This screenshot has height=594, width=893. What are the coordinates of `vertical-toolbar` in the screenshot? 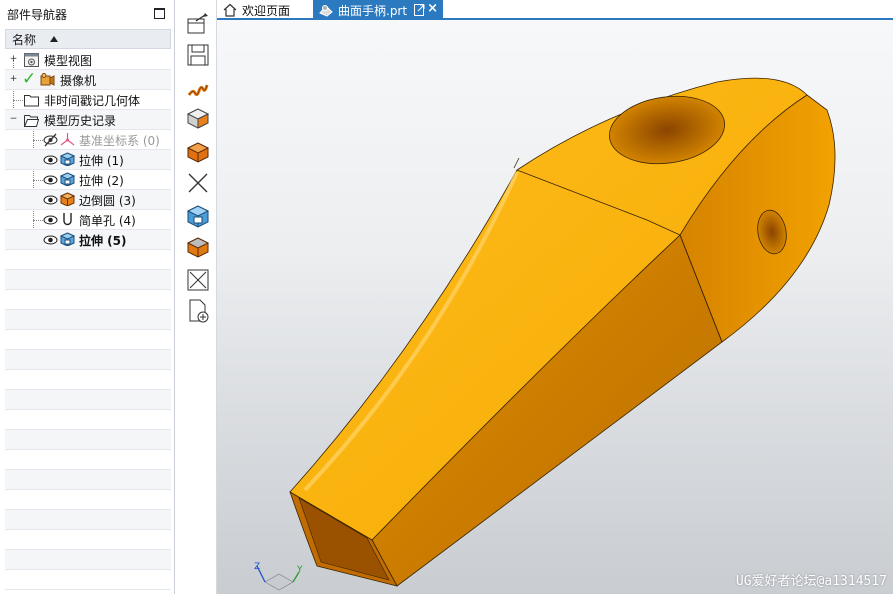 It's located at (198, 297).